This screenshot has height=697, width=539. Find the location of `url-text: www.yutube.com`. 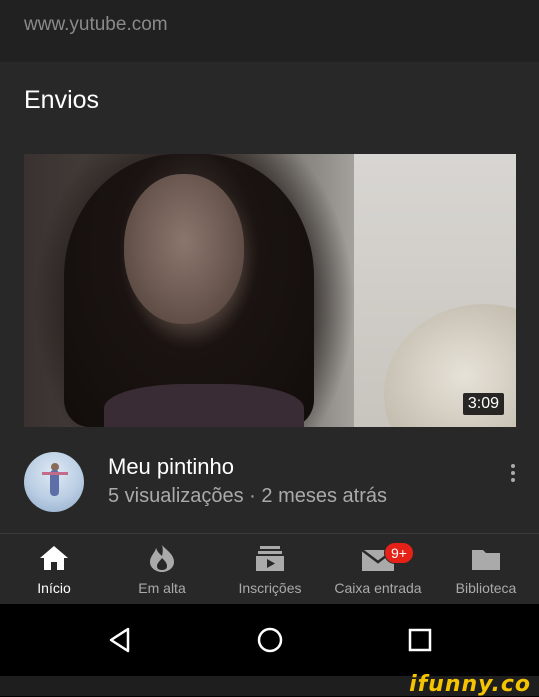

url-text: www.yutube.com is located at coordinates (96, 25).